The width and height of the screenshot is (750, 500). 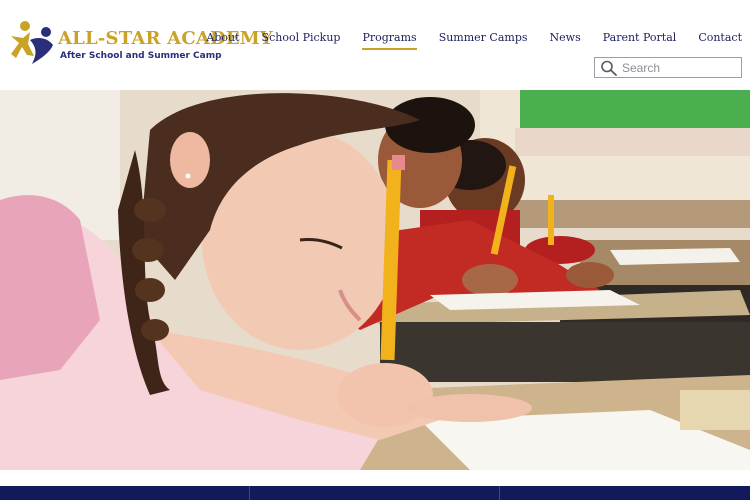 I want to click on nav-item-news: News, so click(x=565, y=41).